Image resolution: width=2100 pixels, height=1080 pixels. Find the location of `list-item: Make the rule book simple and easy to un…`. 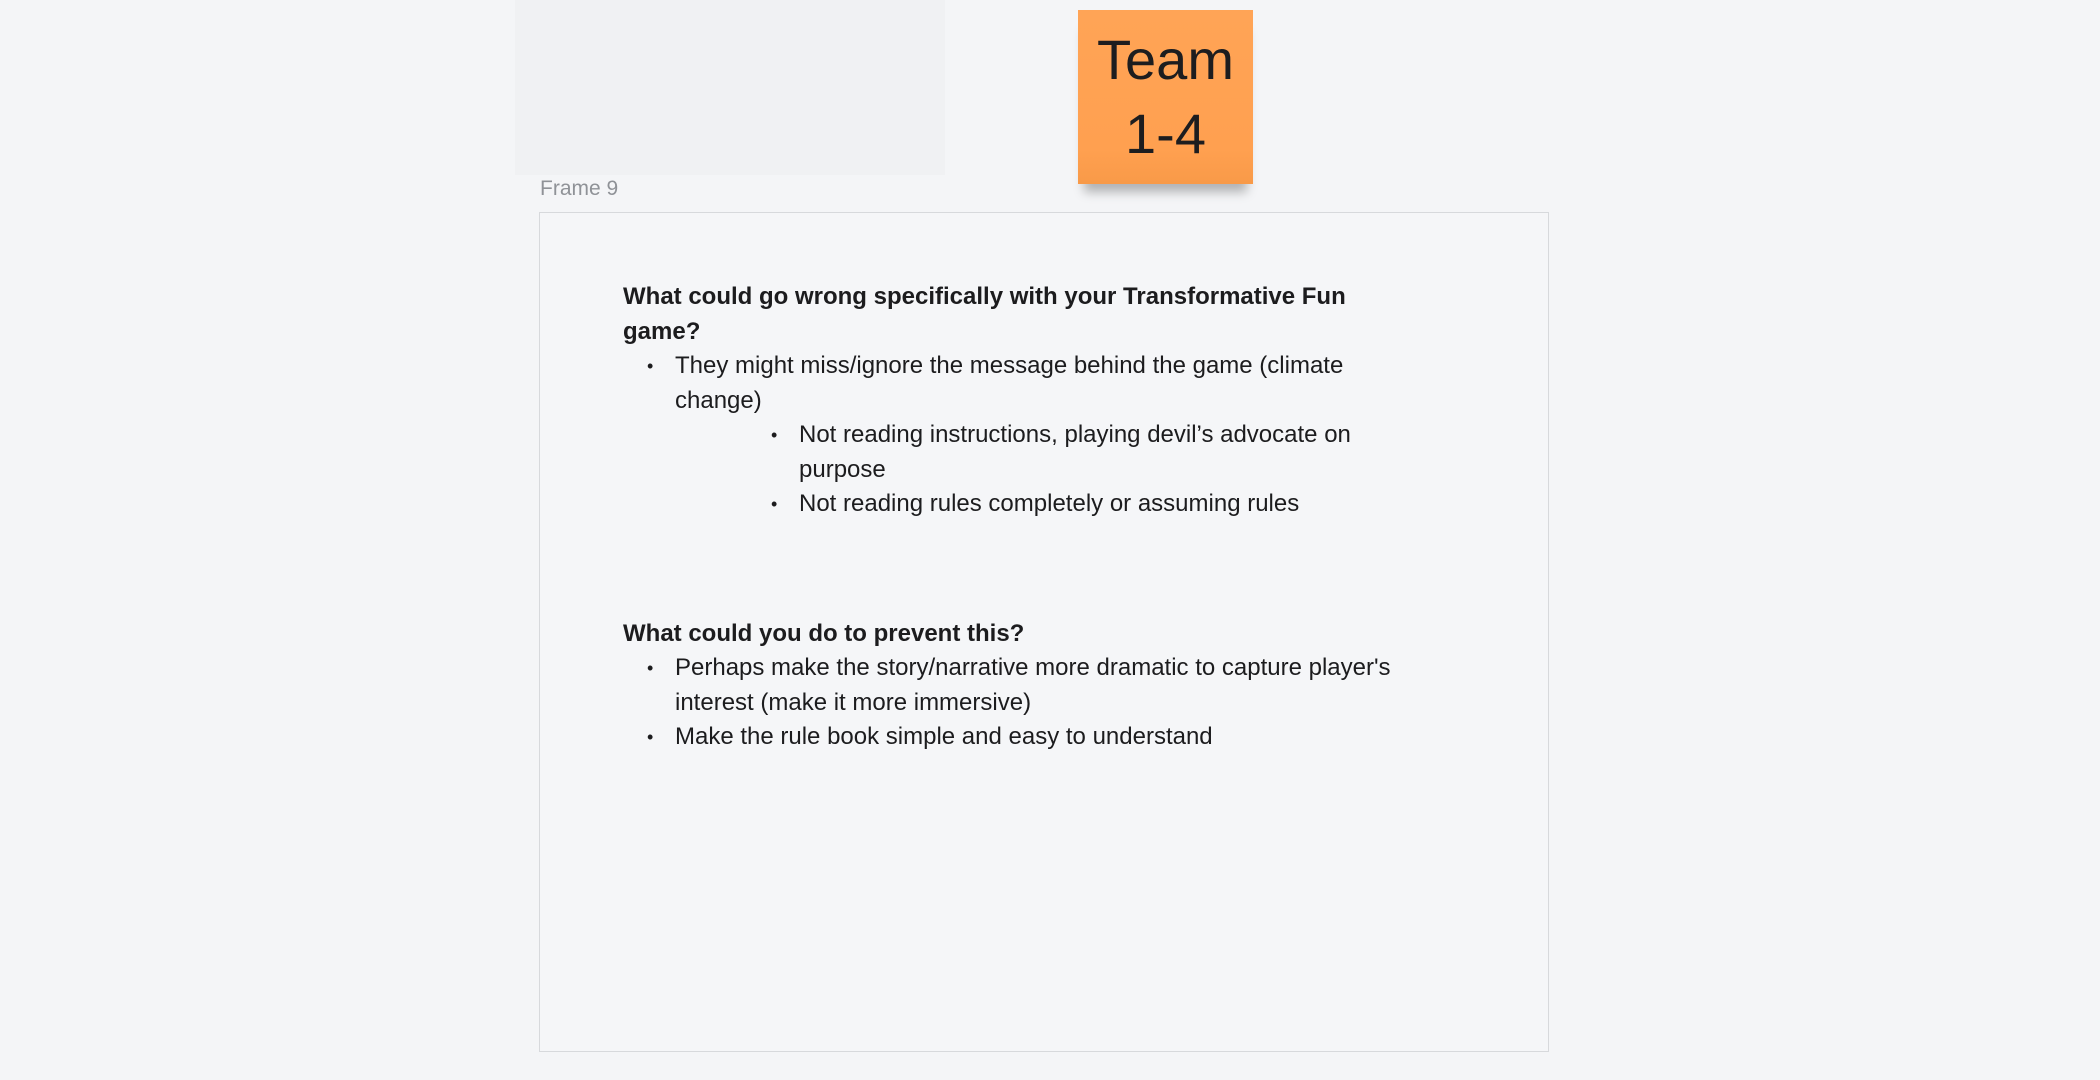

list-item: Make the rule book simple and easy to un… is located at coordinates (1013, 737).